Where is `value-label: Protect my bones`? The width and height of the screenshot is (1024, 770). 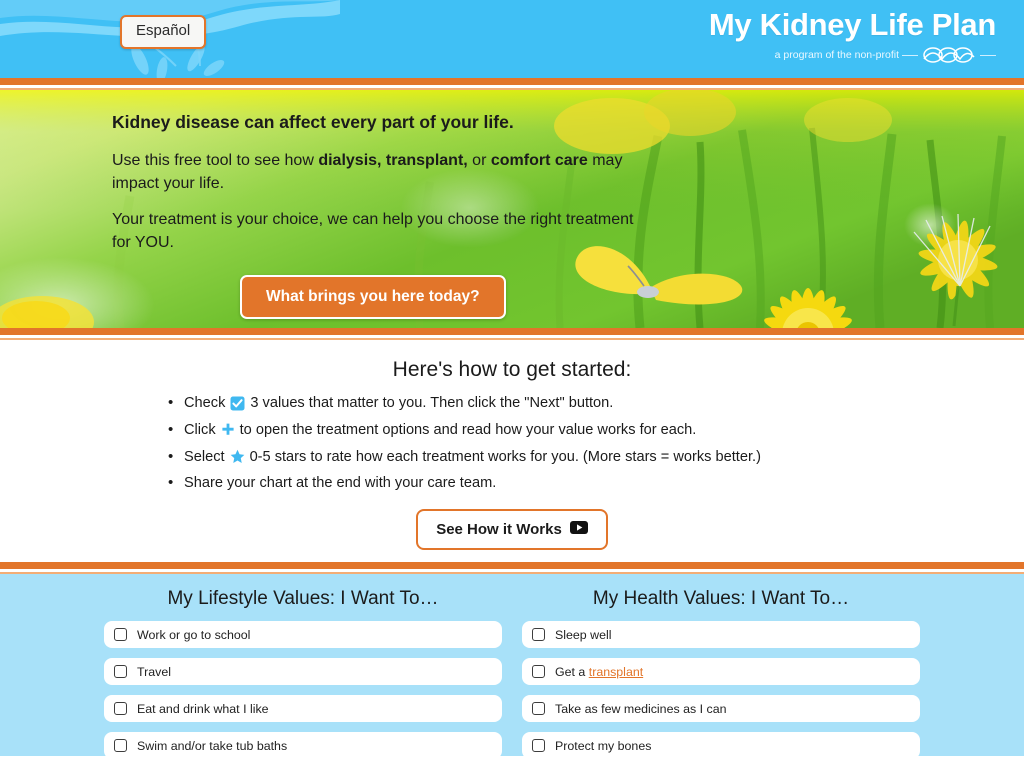 value-label: Protect my bones is located at coordinates (603, 745).